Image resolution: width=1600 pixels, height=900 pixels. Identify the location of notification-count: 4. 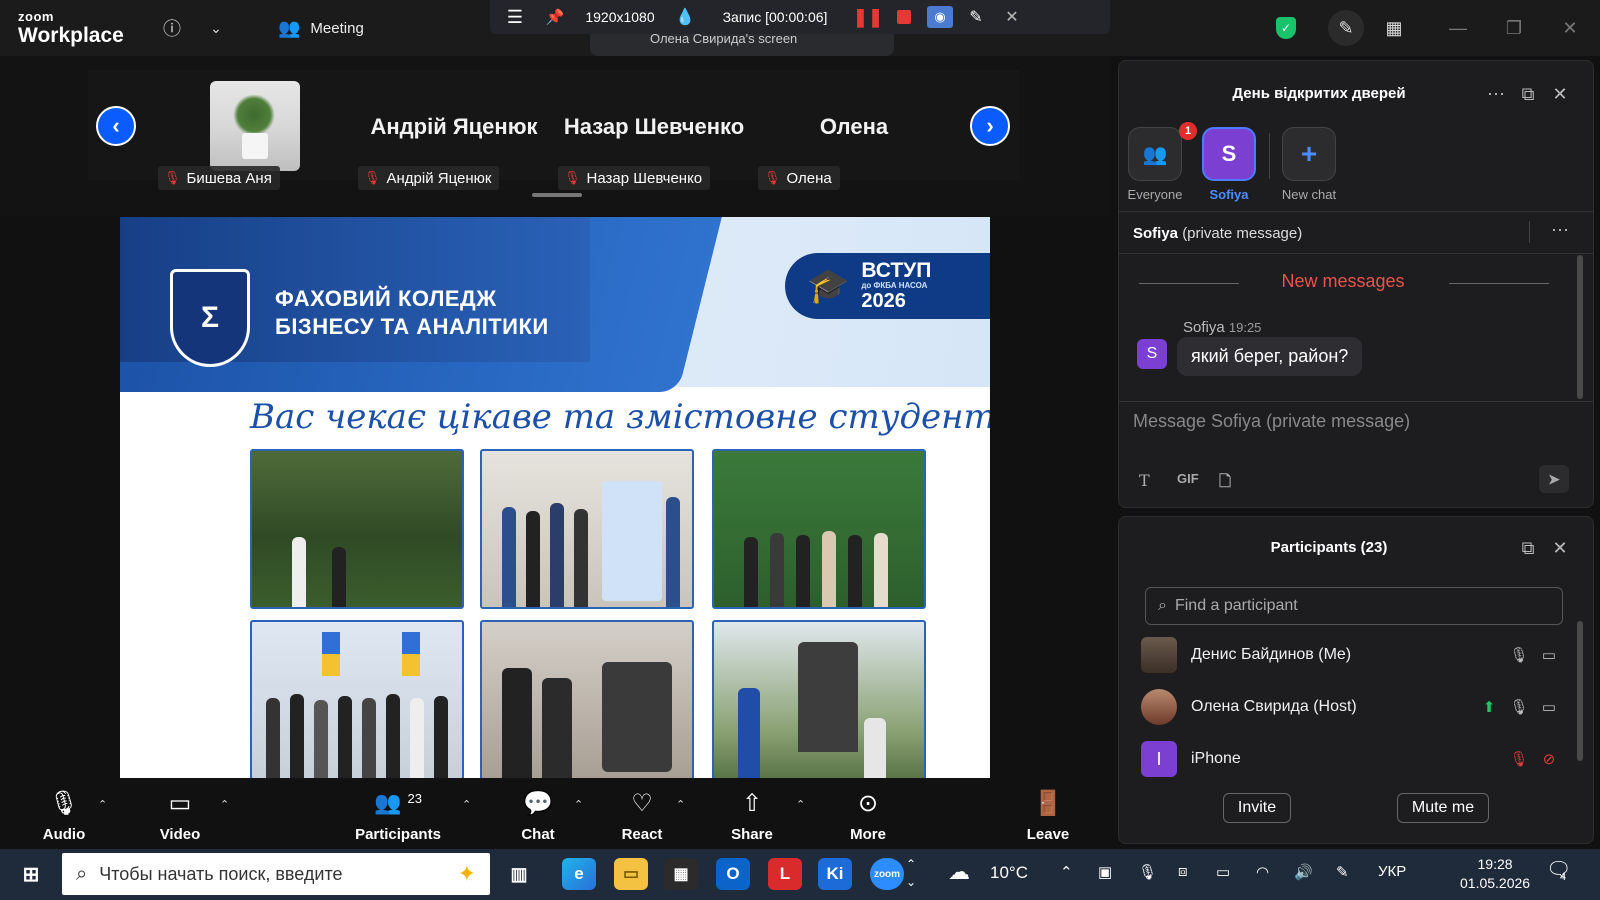
(1563, 877).